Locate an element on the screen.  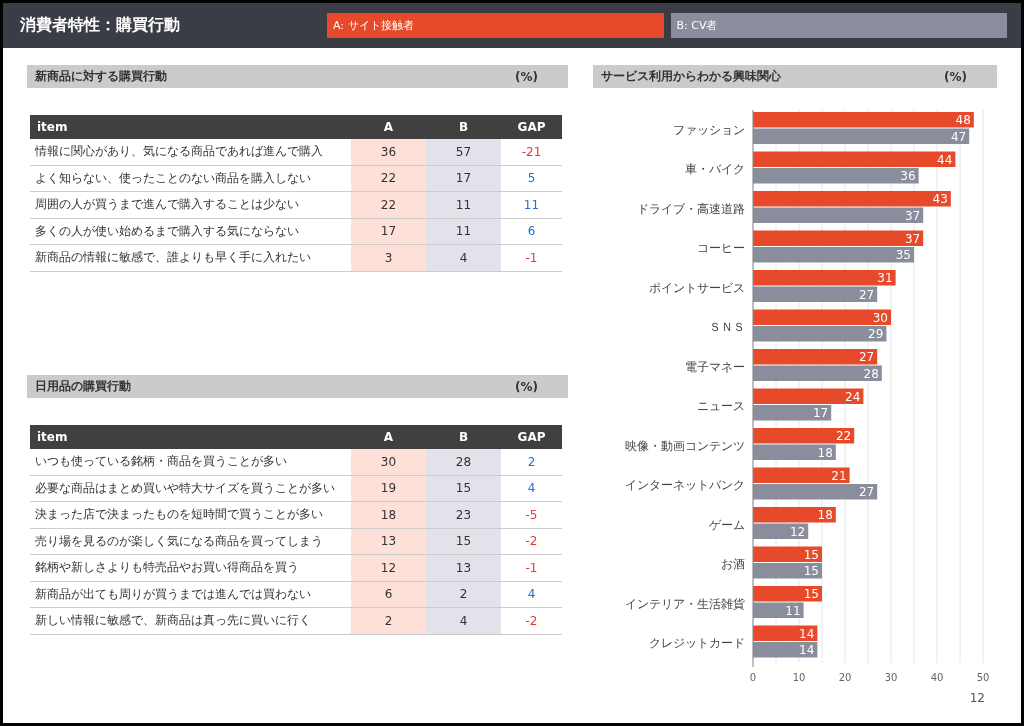
bar-value-label: 17 is located at coordinates (820, 413).